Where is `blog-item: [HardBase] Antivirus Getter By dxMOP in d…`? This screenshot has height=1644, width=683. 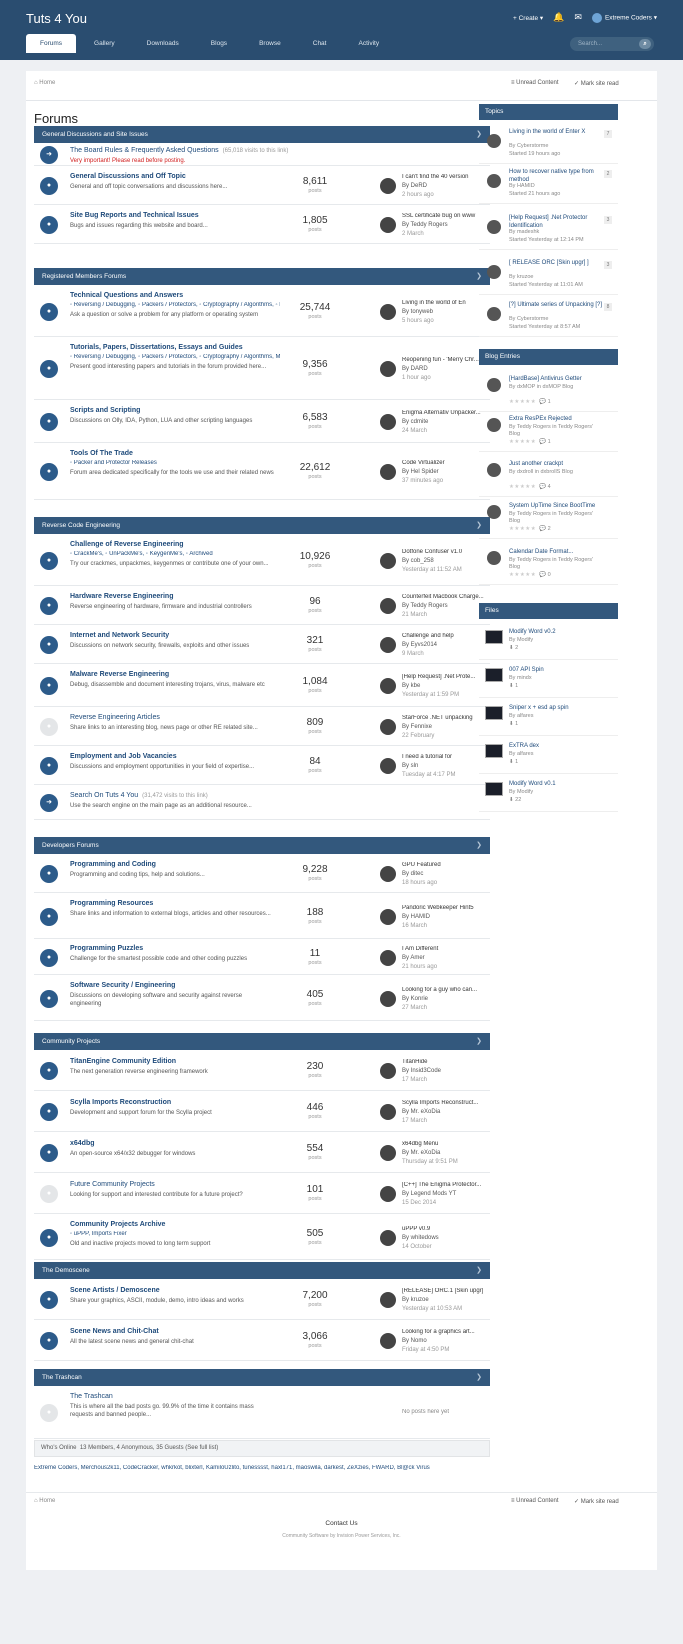
blog-item: [HardBase] Antivirus Getter By dxMOP in d… is located at coordinates (548, 391).